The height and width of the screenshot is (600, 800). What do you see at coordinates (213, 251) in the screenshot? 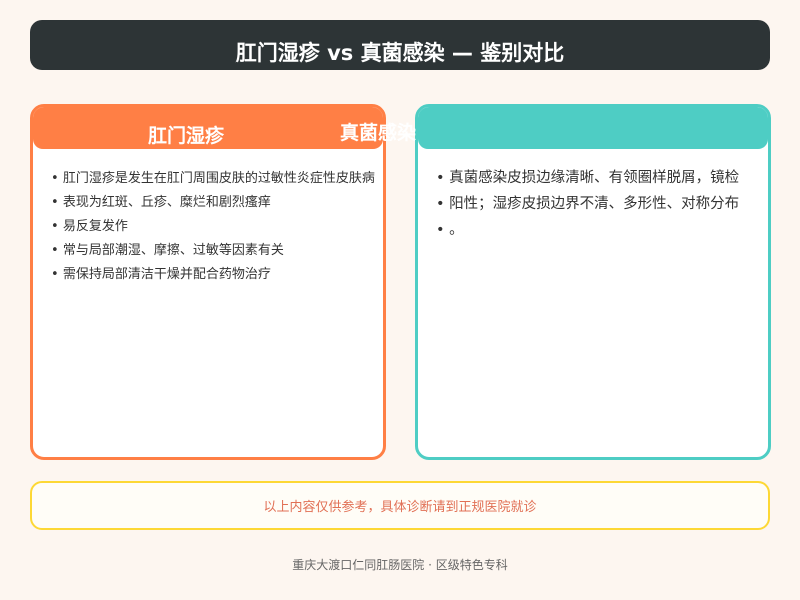
I see `list-item: 常与局部潮湿、摩擦、过敏等因素有关` at bounding box center [213, 251].